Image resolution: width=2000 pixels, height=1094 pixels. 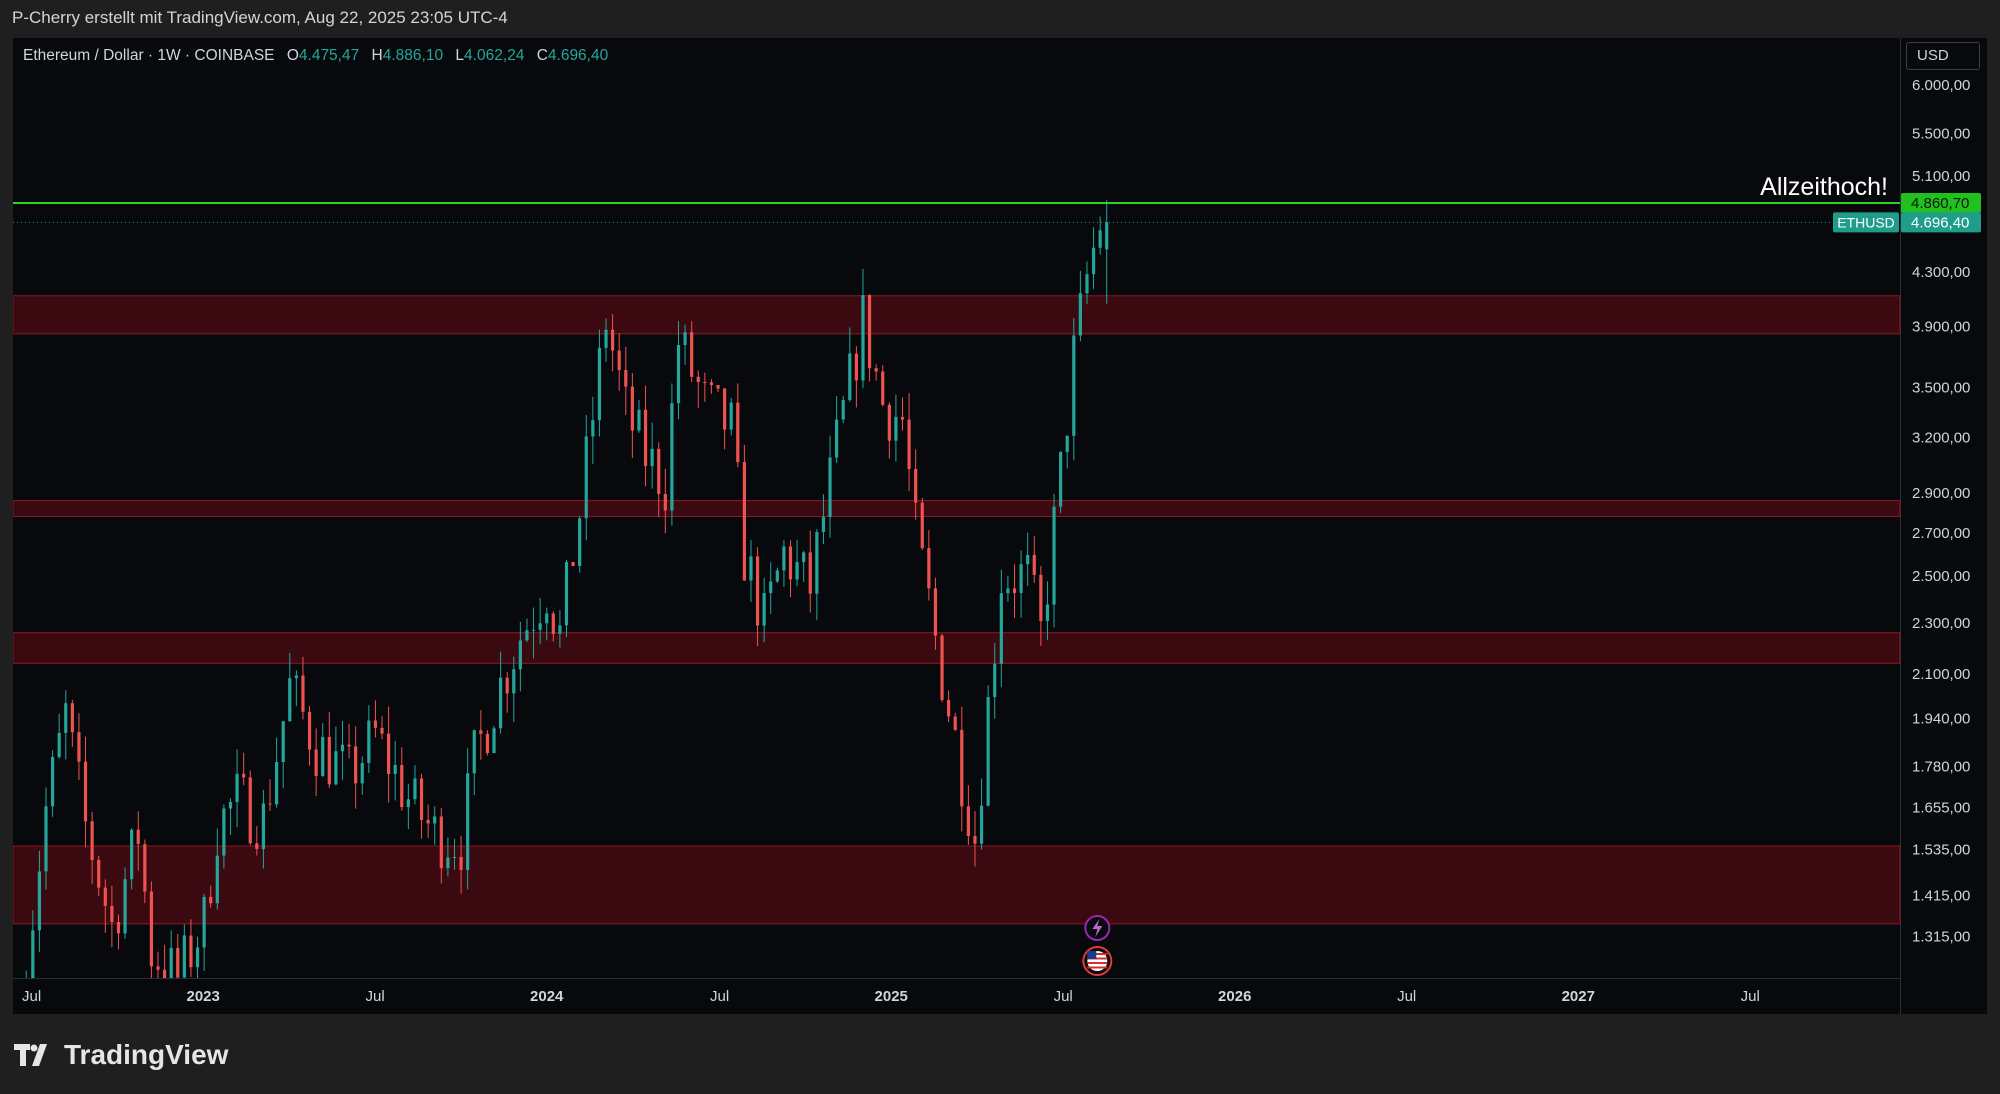 I want to click on y-tick-label: 1.780,00, so click(x=1941, y=767).